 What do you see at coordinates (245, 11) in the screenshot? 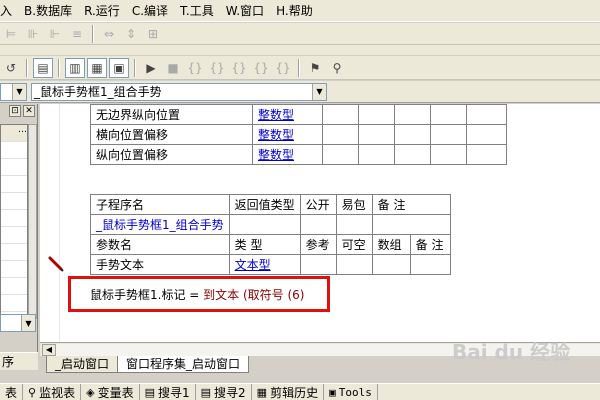
I see `menu-window: W.窗口` at bounding box center [245, 11].